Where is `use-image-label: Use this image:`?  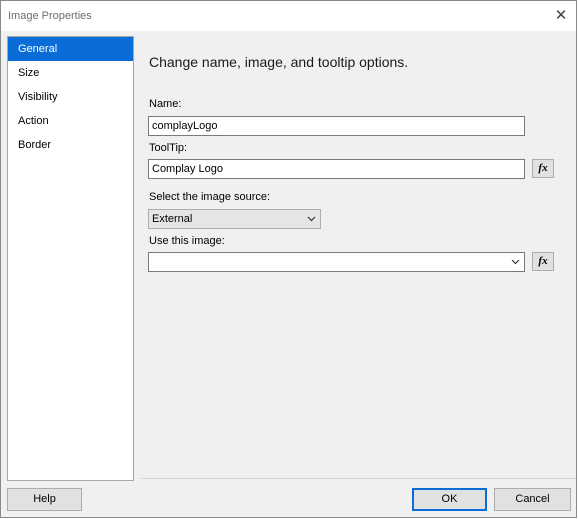 use-image-label: Use this image: is located at coordinates (187, 241).